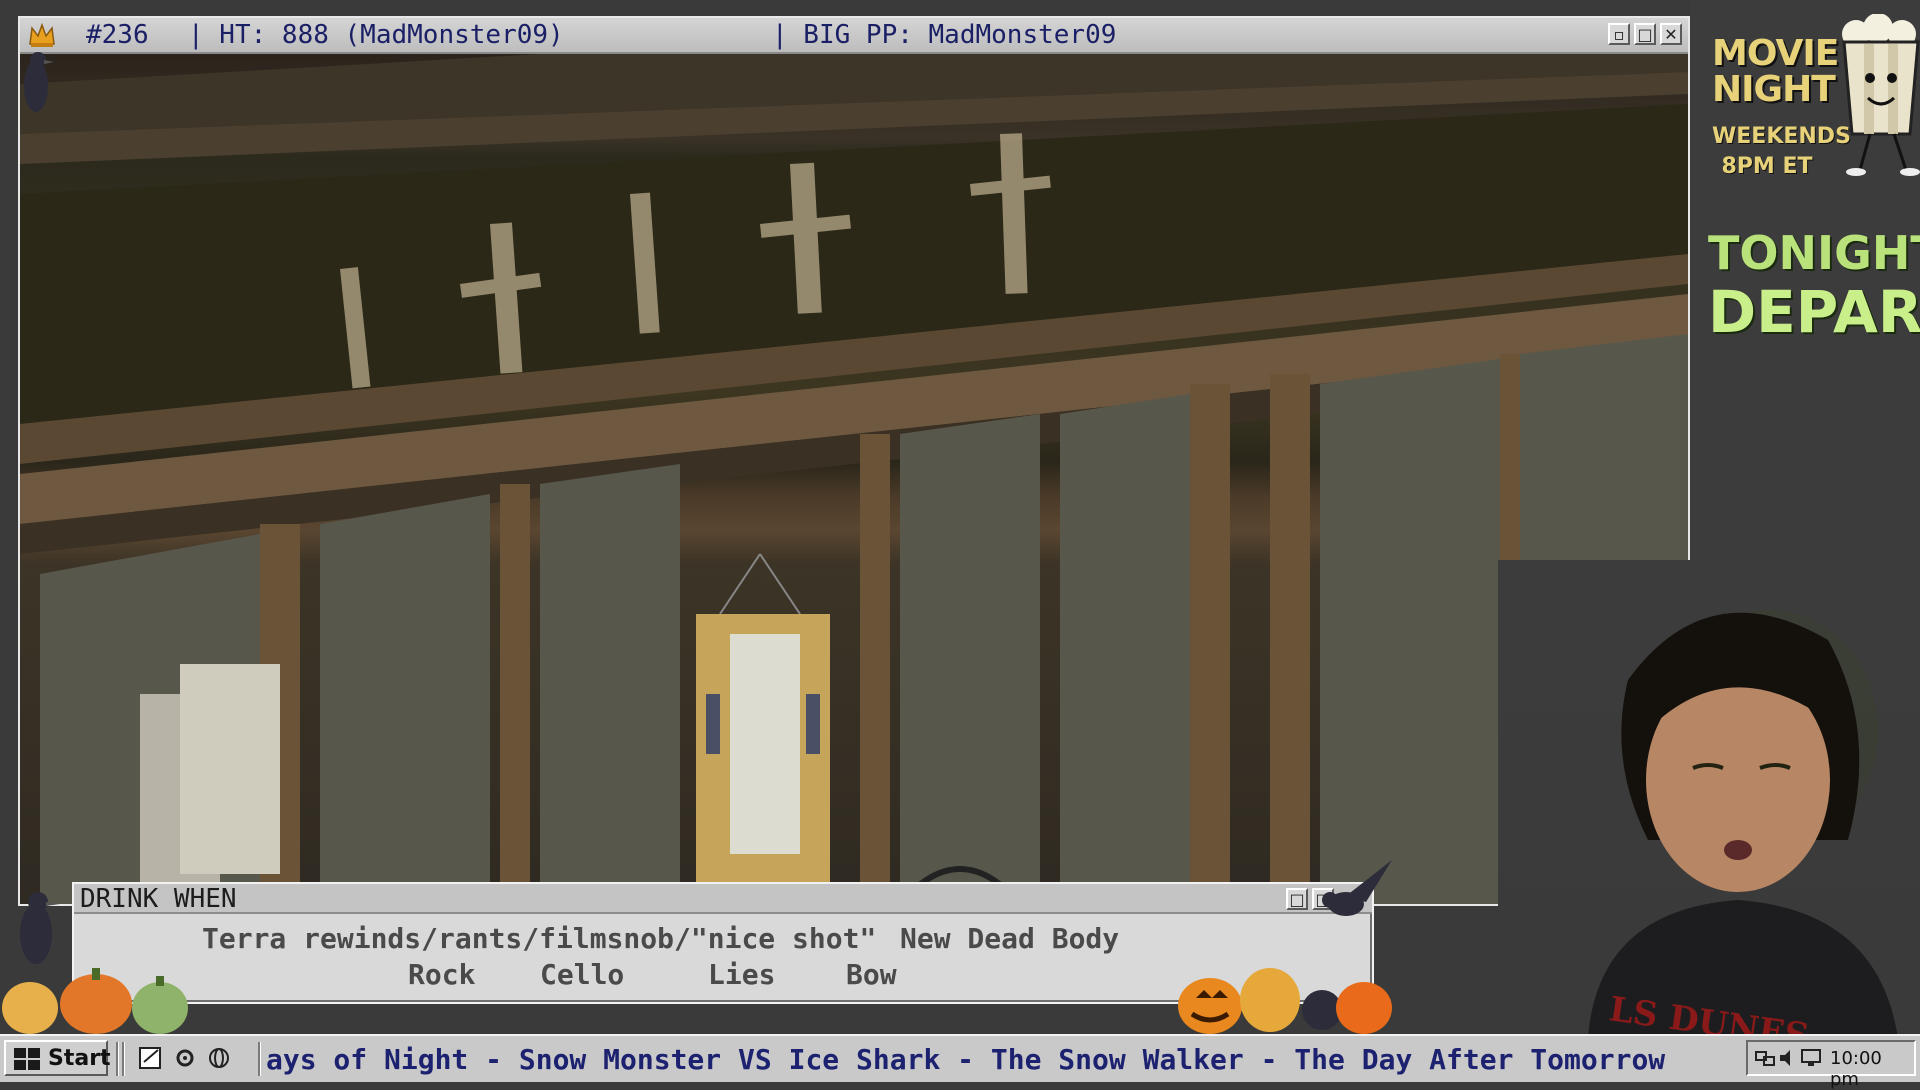 This screenshot has height=1090, width=1920. I want to click on minimize-button: ▫, so click(1619, 34).